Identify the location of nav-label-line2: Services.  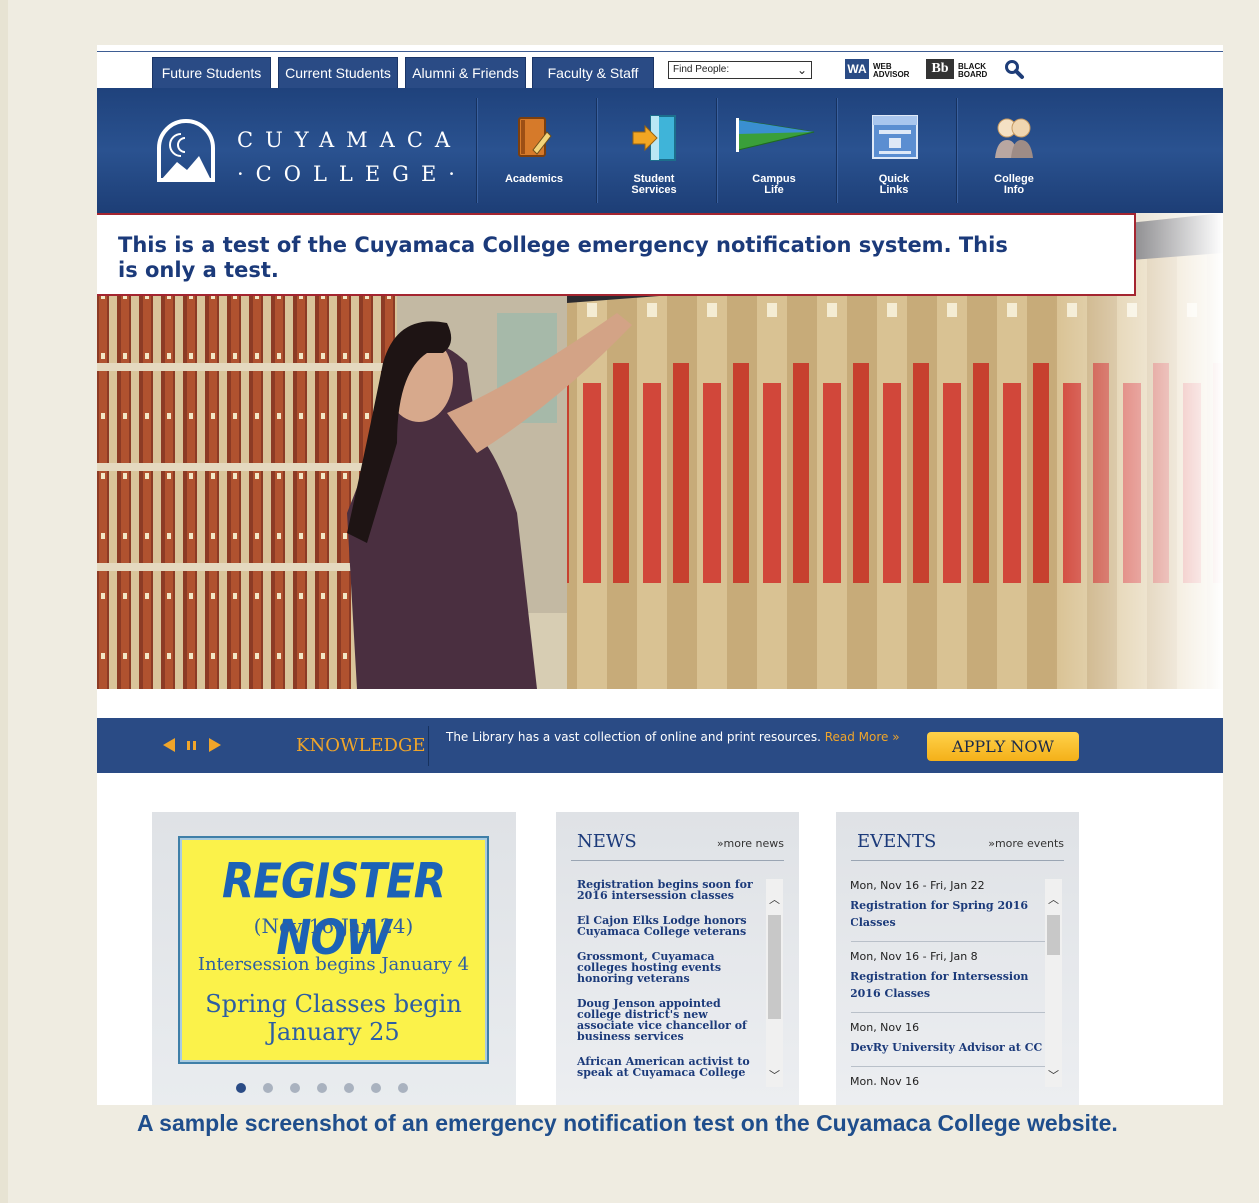
(654, 190).